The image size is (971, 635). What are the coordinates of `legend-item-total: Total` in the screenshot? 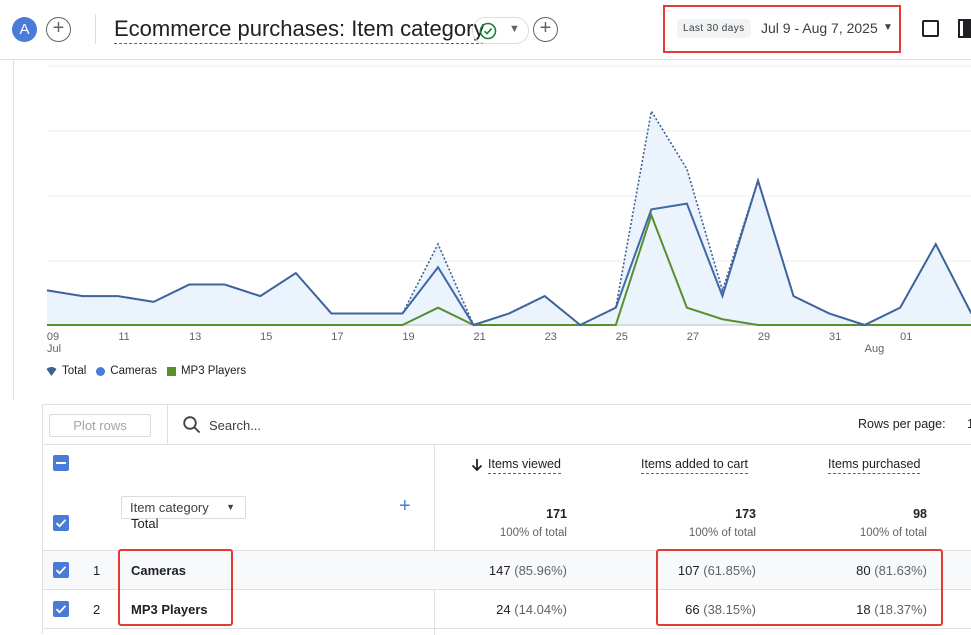 It's located at (66, 371).